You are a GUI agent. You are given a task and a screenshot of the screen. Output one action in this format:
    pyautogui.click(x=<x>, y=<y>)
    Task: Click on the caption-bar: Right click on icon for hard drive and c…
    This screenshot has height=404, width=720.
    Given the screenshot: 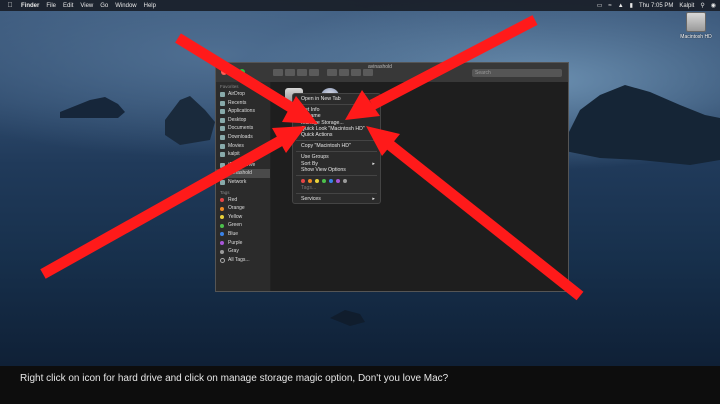 What is the action you would take?
    pyautogui.click(x=360, y=385)
    